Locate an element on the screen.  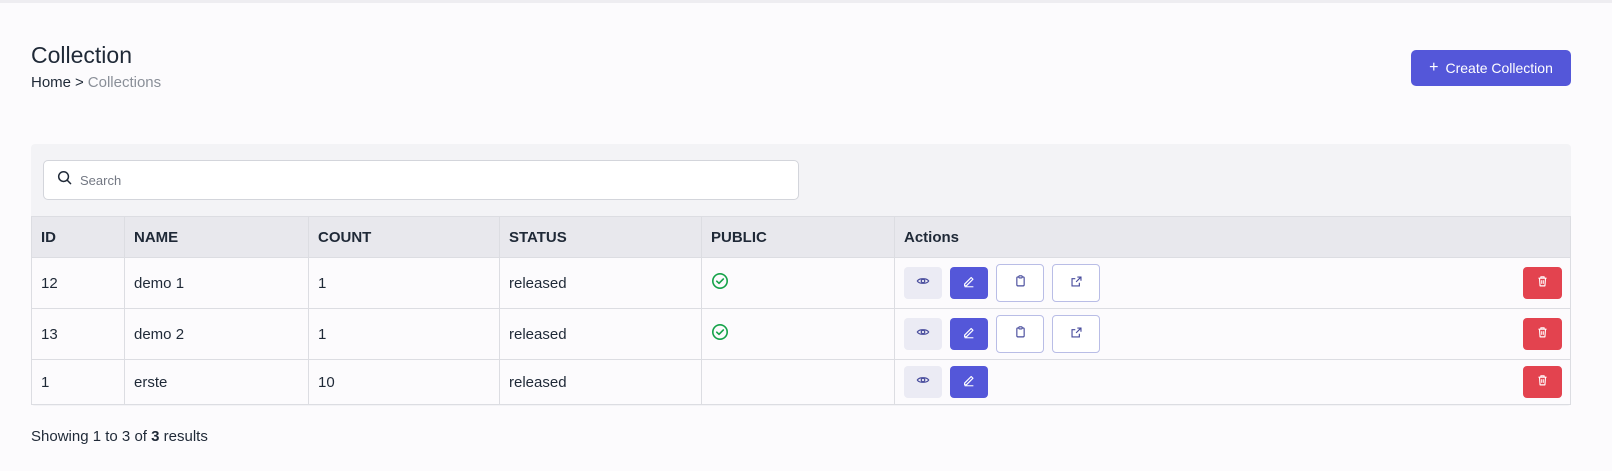
pagination-summary: Showing 1 to 3 of 3 results is located at coordinates (119, 436).